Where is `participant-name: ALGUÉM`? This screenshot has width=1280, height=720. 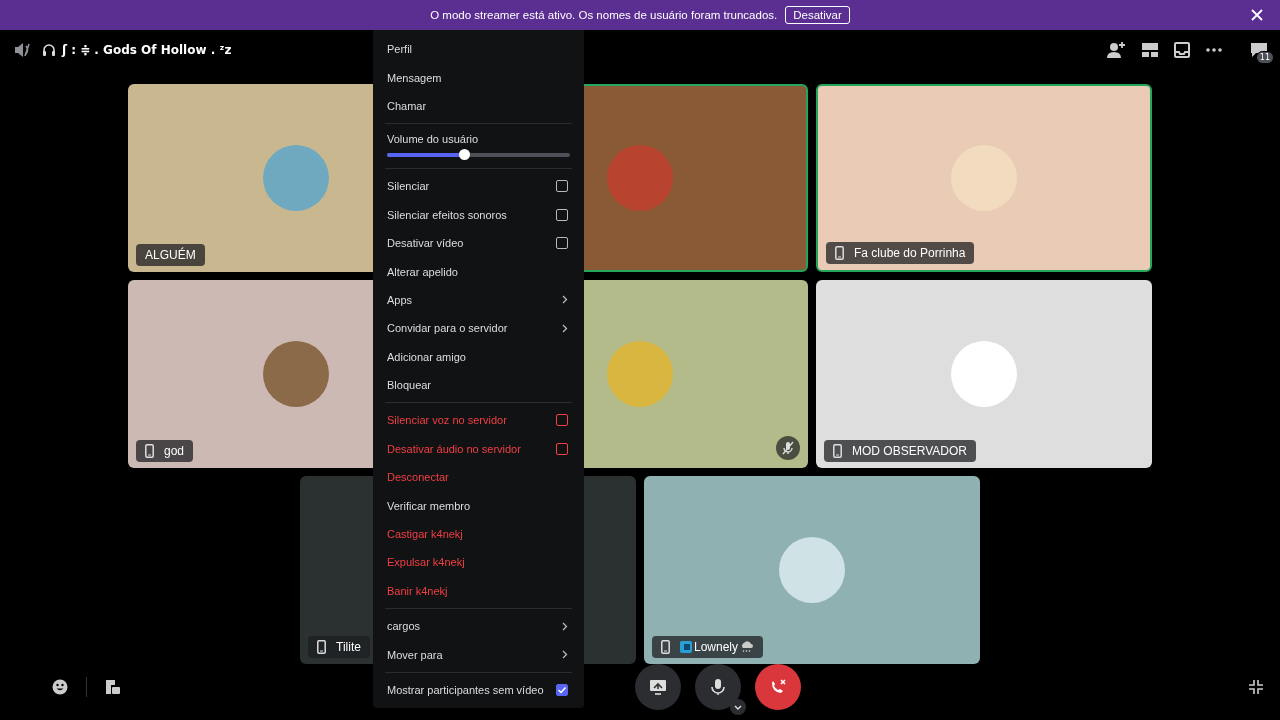 participant-name: ALGUÉM is located at coordinates (170, 255).